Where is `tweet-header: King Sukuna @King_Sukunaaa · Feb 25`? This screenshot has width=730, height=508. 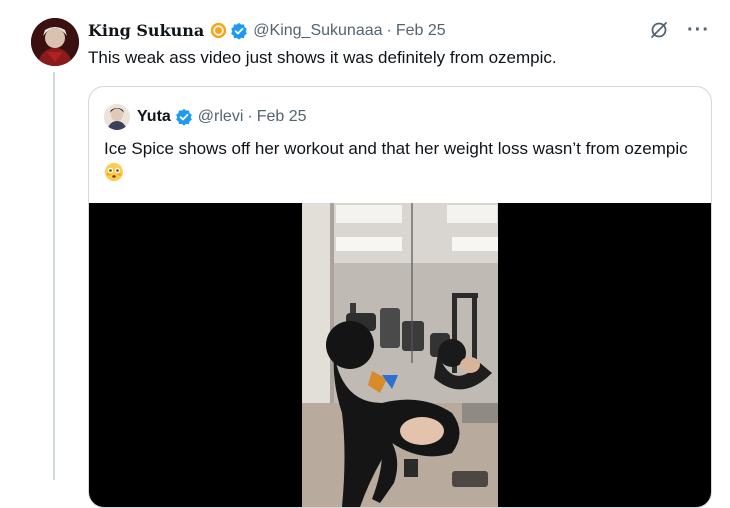 tweet-header: King Sukuna @King_Sukunaaa · Feb 25 is located at coordinates (267, 30).